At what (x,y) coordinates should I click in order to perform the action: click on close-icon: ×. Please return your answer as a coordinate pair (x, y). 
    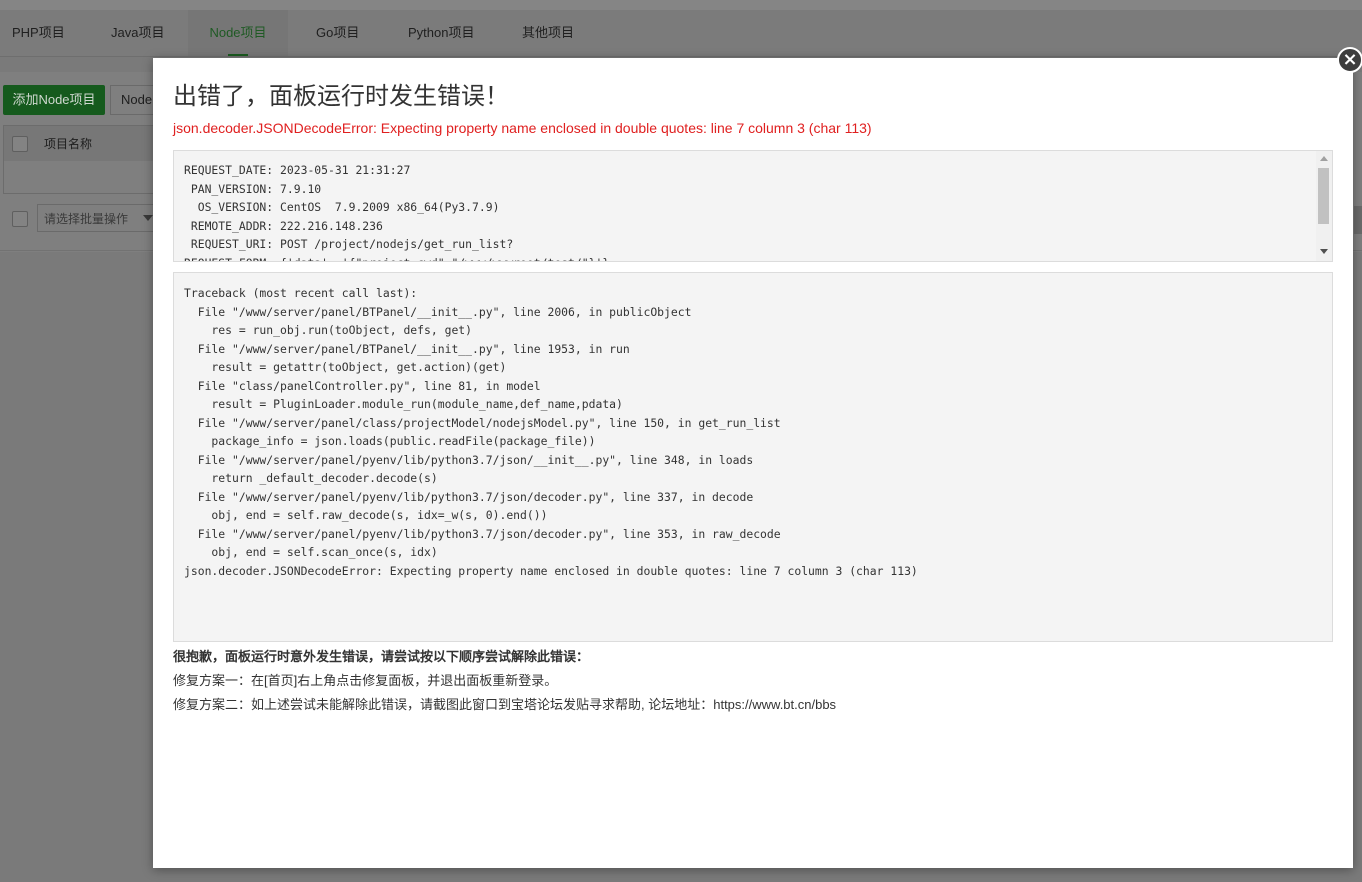
    Looking at the image, I should click on (1349, 60).